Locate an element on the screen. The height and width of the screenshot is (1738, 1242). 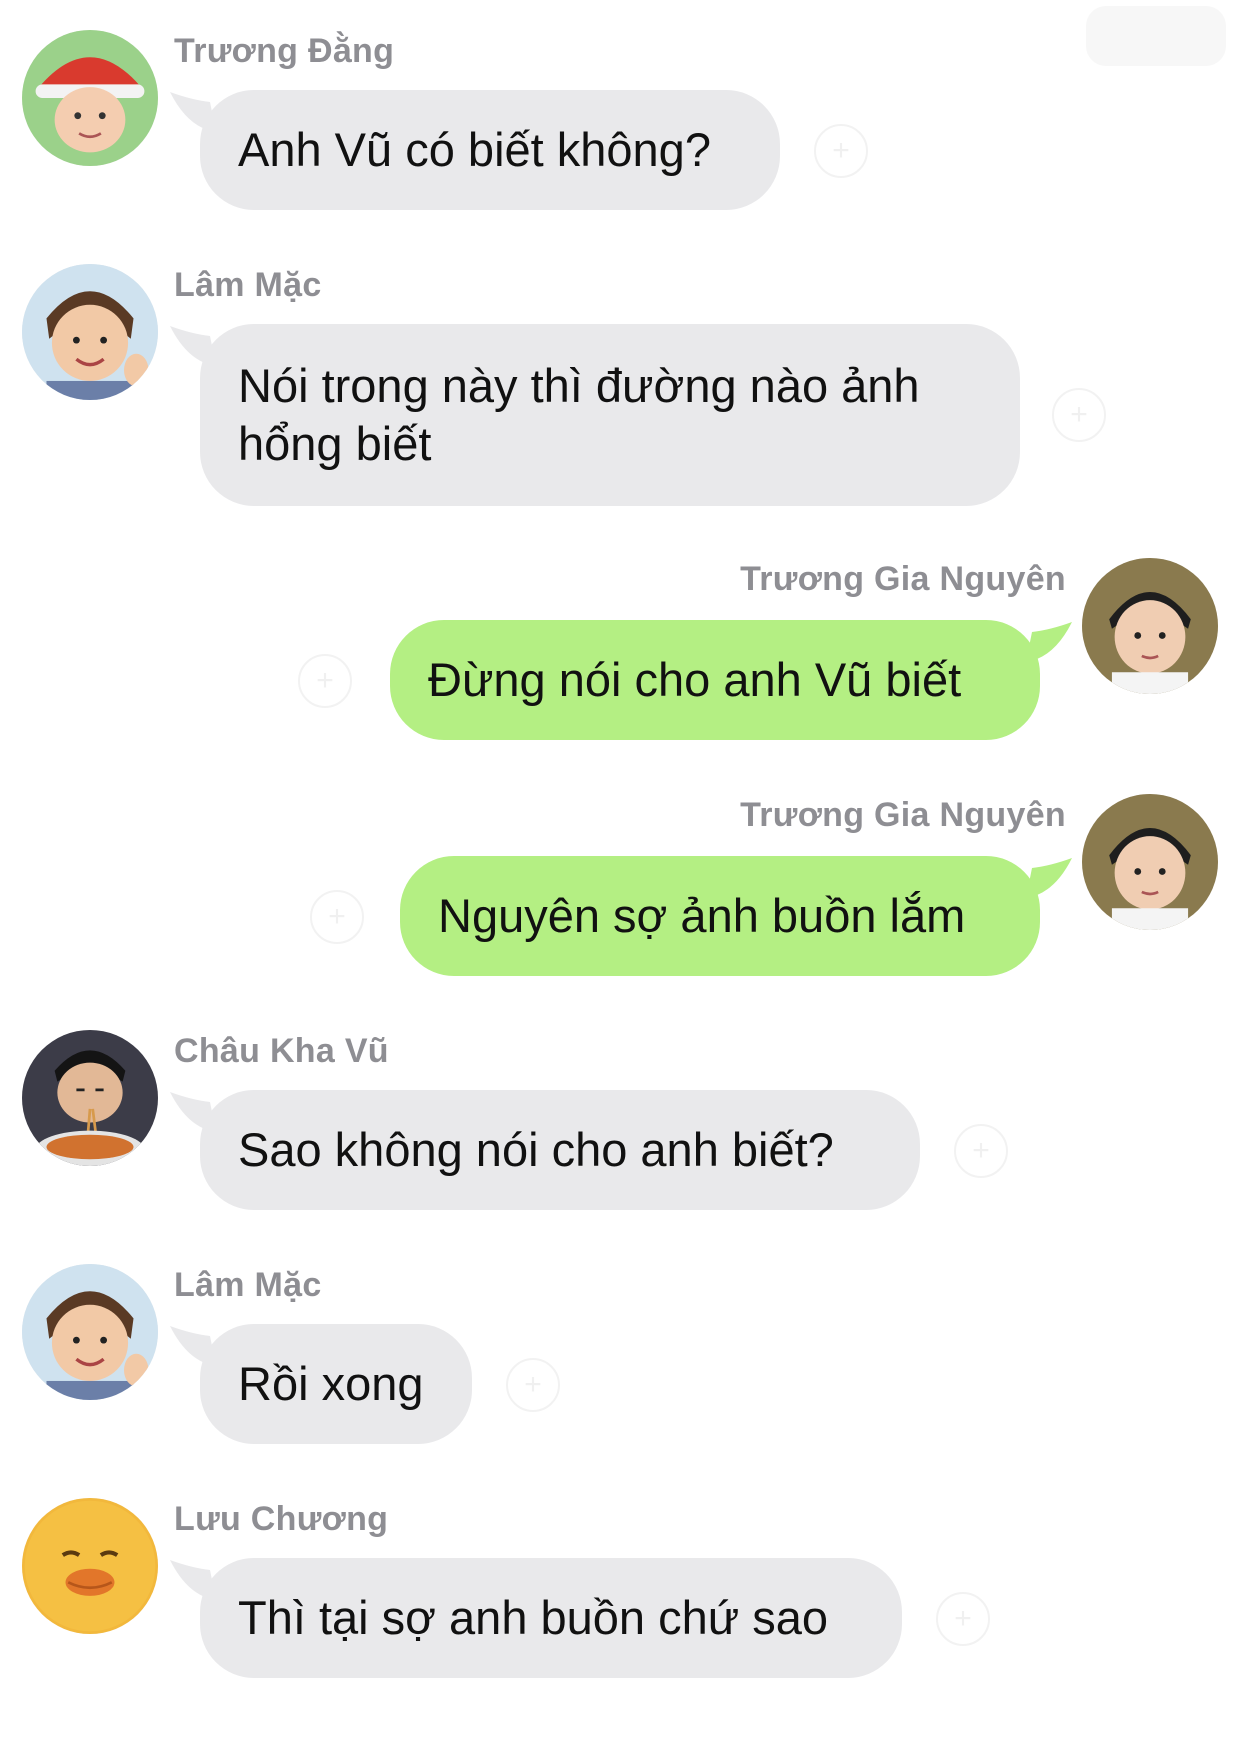
message-bubble: Đừng nói cho anh Vũ biết is located at coordinates (715, 680).